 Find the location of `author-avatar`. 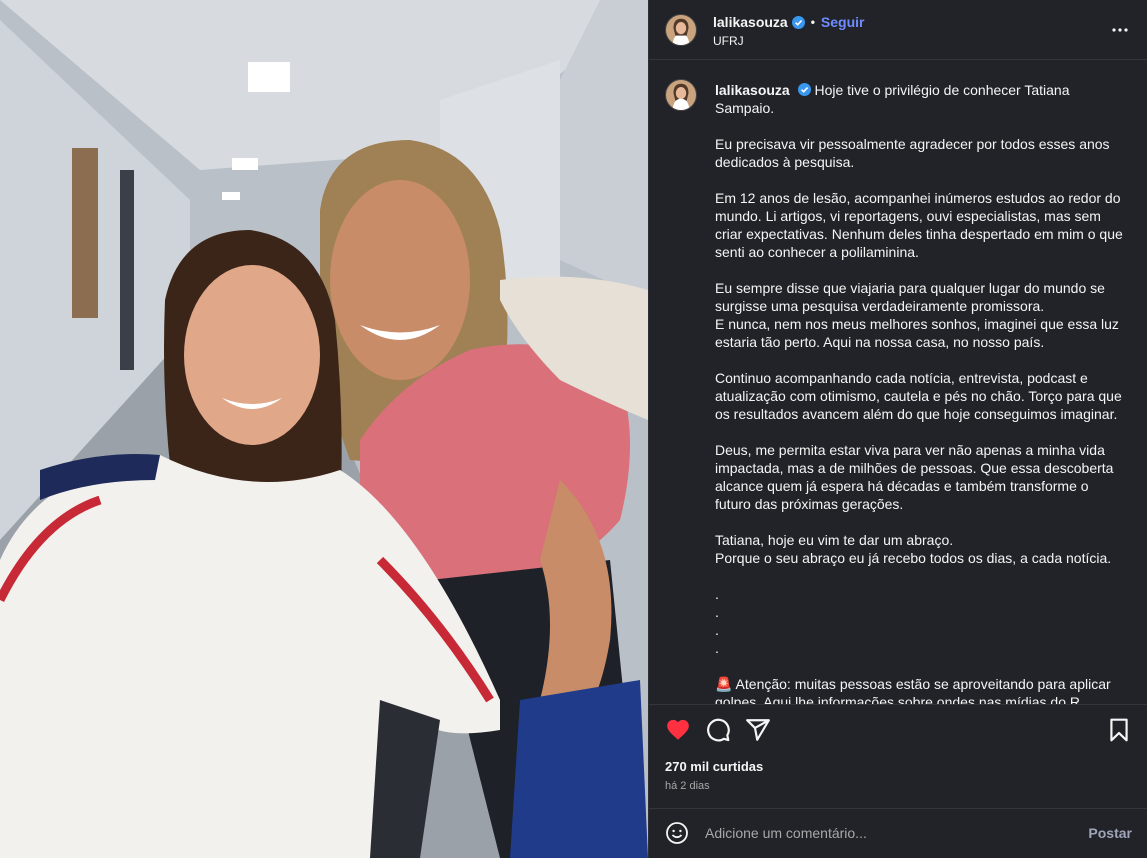

author-avatar is located at coordinates (681, 30).